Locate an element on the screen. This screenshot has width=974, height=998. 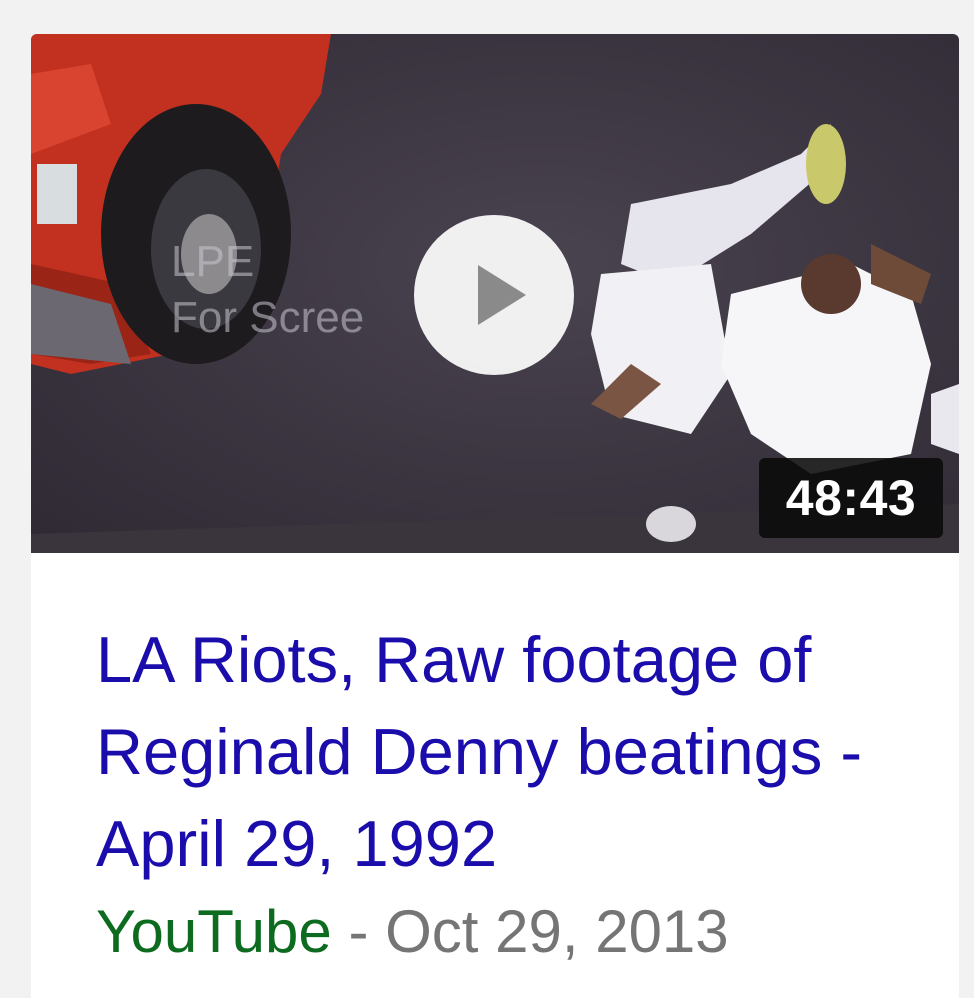
video-meta: YouTube - Oct 29, 2013 is located at coordinates (412, 932).